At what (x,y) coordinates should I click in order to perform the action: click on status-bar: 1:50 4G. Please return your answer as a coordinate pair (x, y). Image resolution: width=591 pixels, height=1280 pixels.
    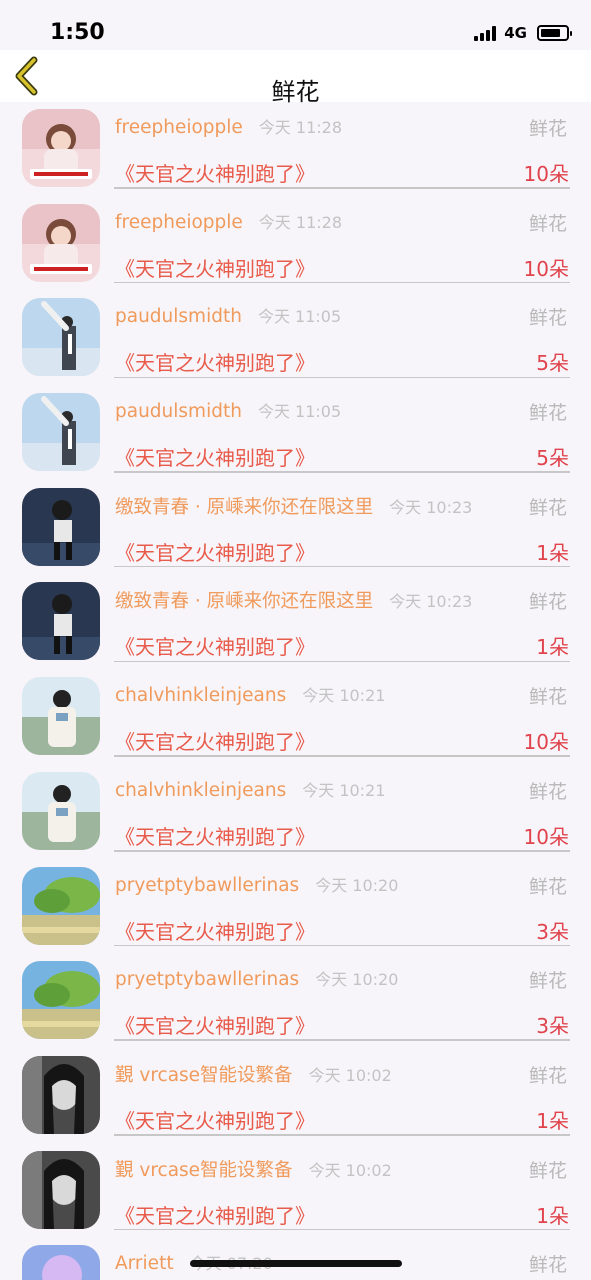
    Looking at the image, I should click on (295, 25).